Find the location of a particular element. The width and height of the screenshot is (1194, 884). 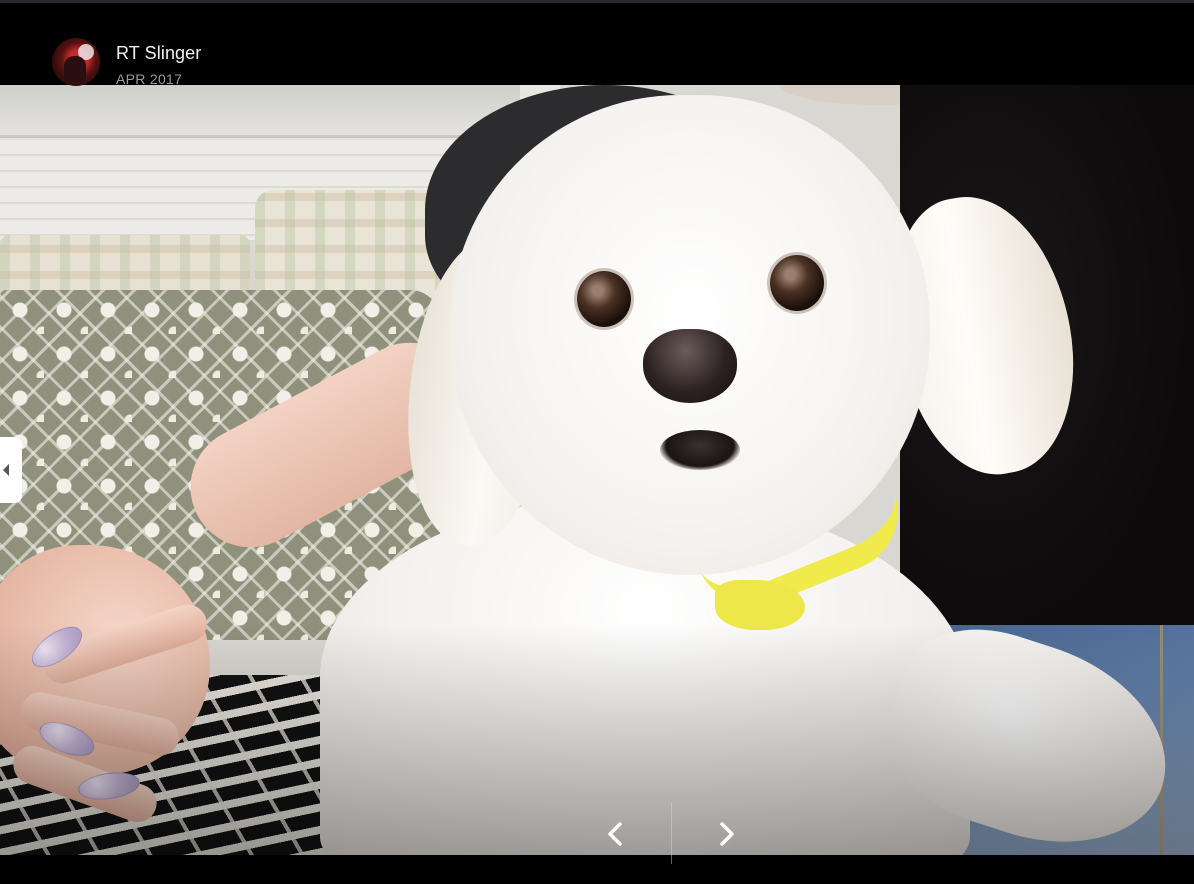

caret-left-icon is located at coordinates (6, 470).